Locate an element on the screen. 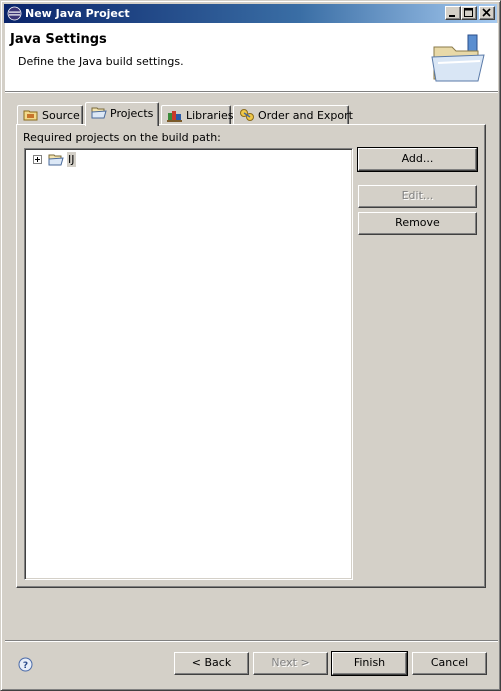 The image size is (501, 691). finish-button: Finish is located at coordinates (369, 663).